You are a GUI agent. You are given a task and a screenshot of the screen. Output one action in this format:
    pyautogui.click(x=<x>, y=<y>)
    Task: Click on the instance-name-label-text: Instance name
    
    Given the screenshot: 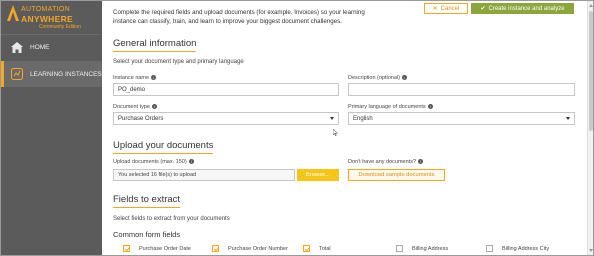 What is the action you would take?
    pyautogui.click(x=131, y=78)
    